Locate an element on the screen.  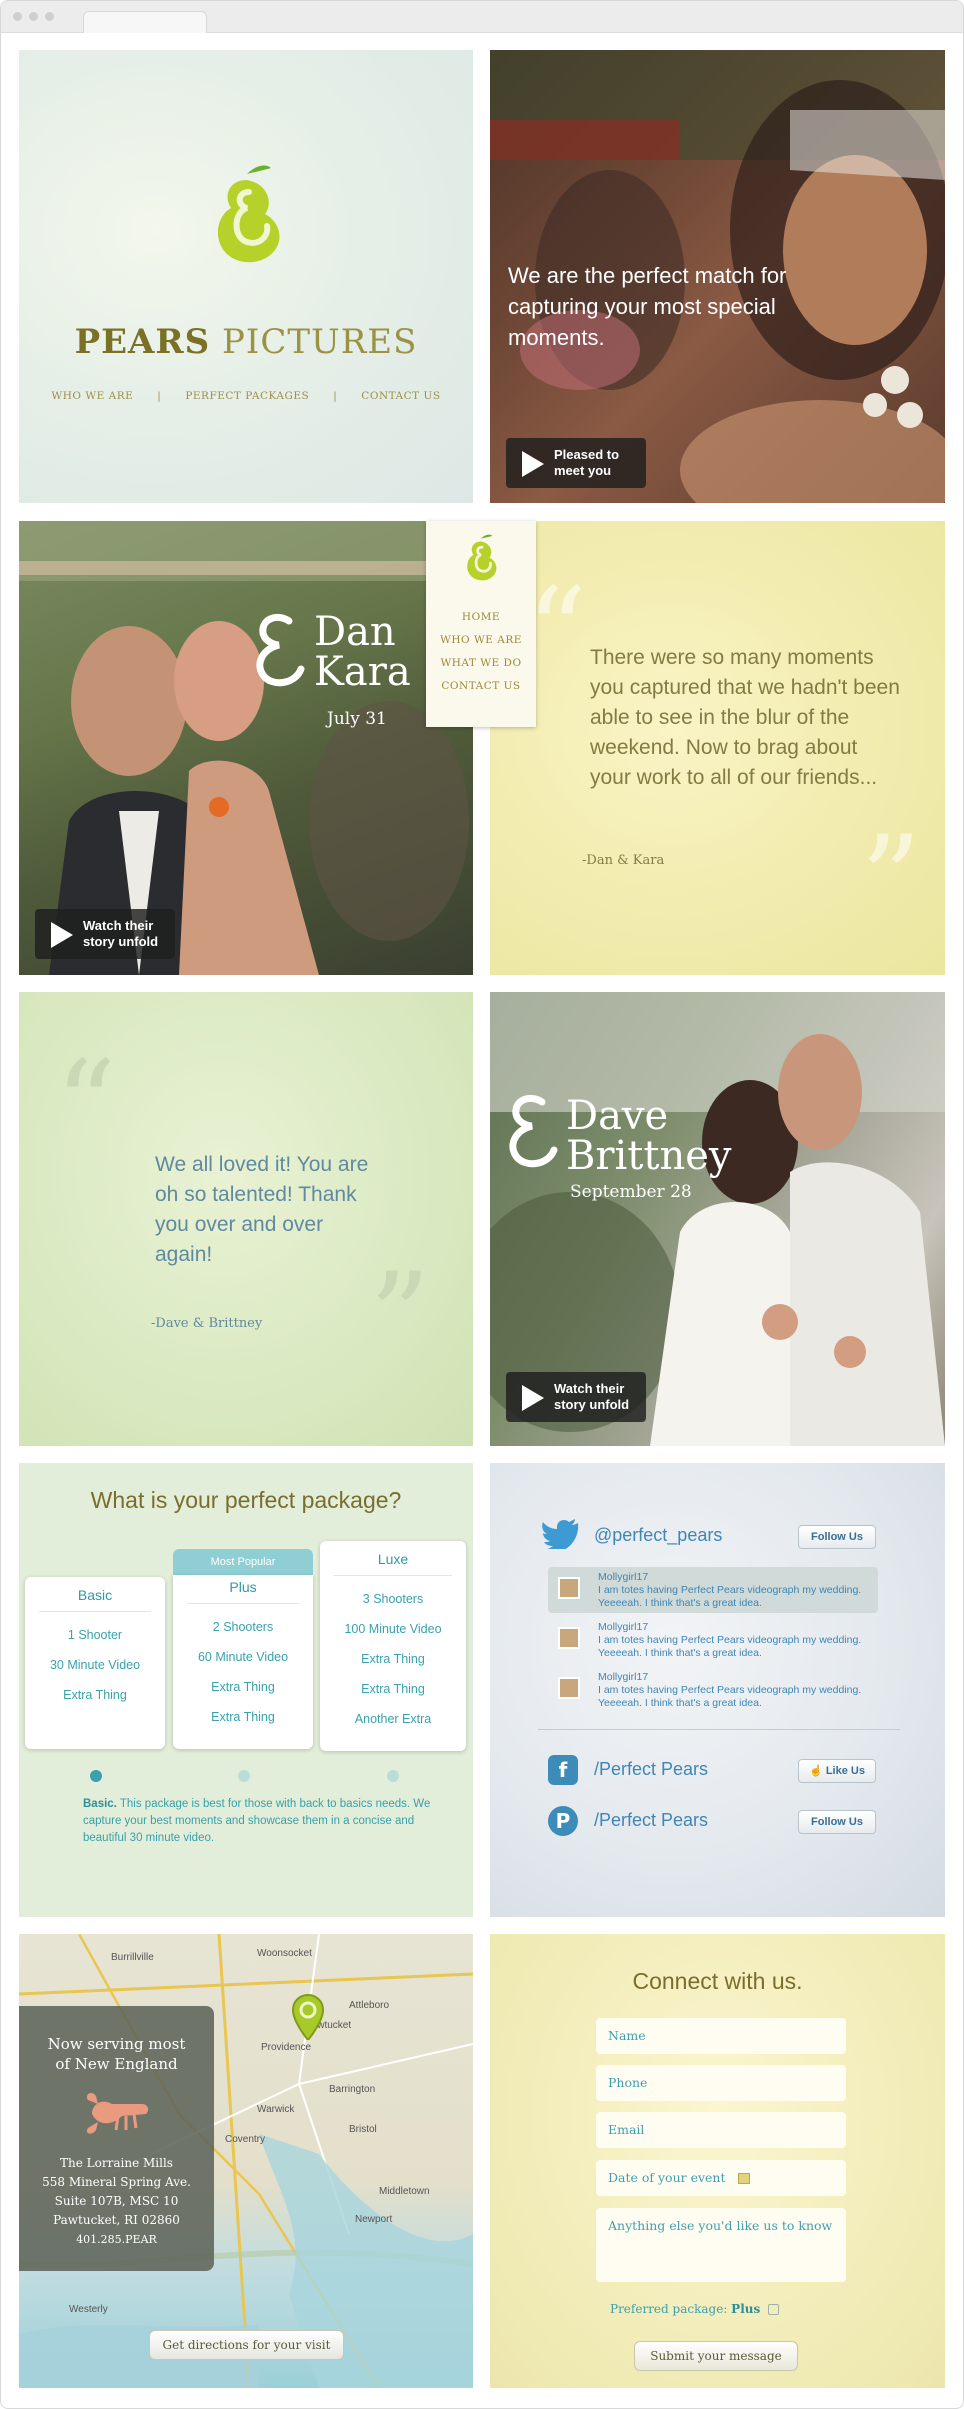
couple-date: September 28 is located at coordinates (631, 1192).